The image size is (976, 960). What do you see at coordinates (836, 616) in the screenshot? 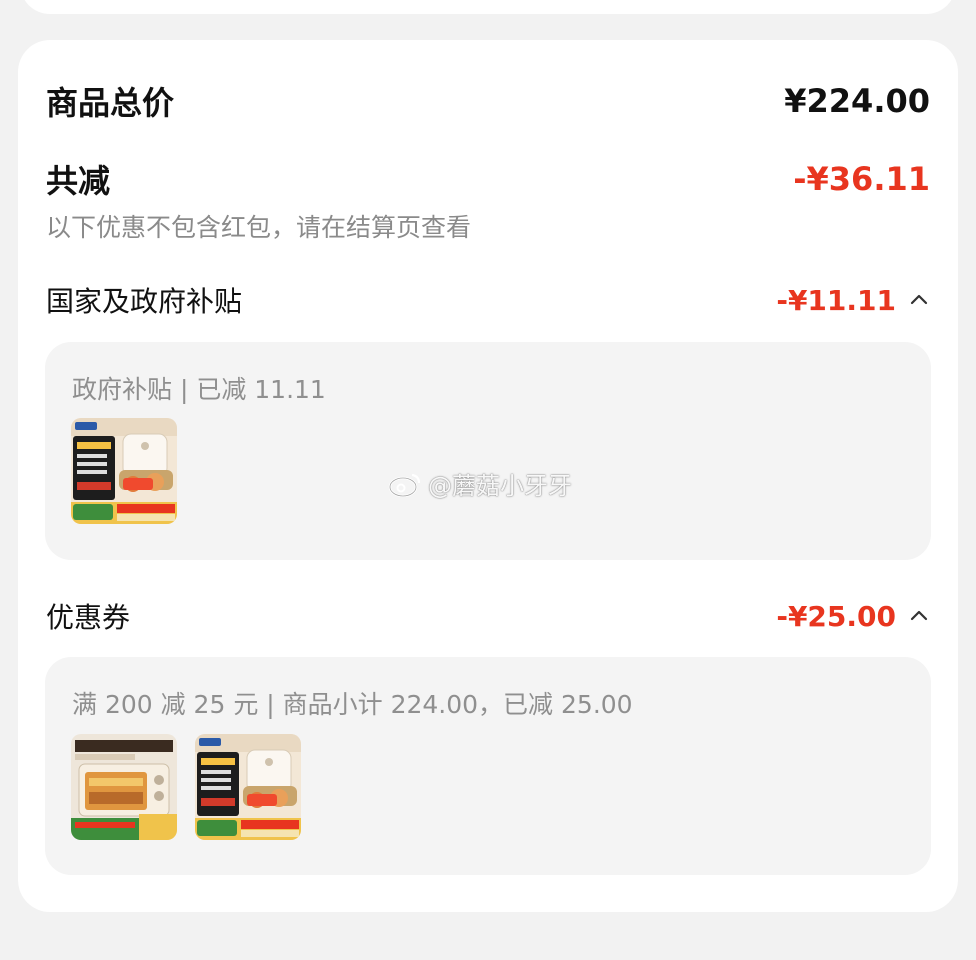
I see `coupon-amount: -¥25.00` at bounding box center [836, 616].